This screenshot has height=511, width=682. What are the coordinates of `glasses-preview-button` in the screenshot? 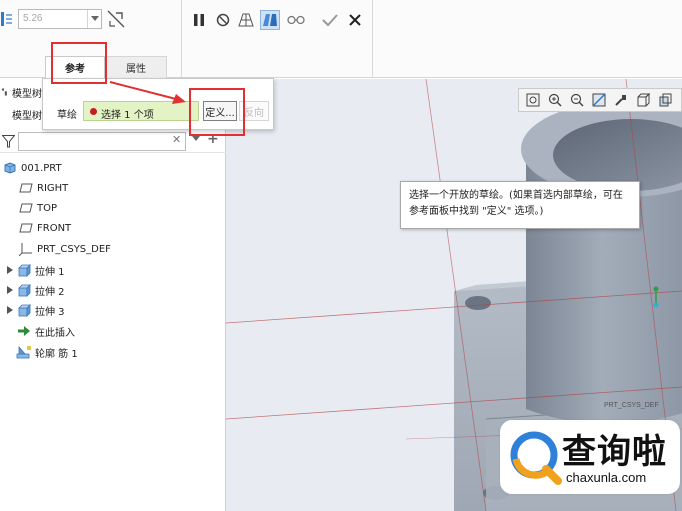 It's located at (296, 20).